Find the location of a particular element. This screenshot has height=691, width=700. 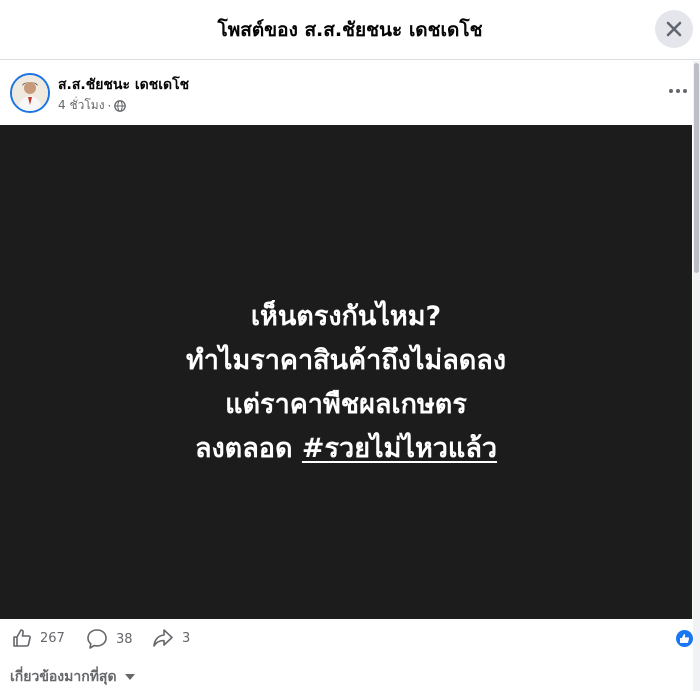

share-icon is located at coordinates (163, 638).